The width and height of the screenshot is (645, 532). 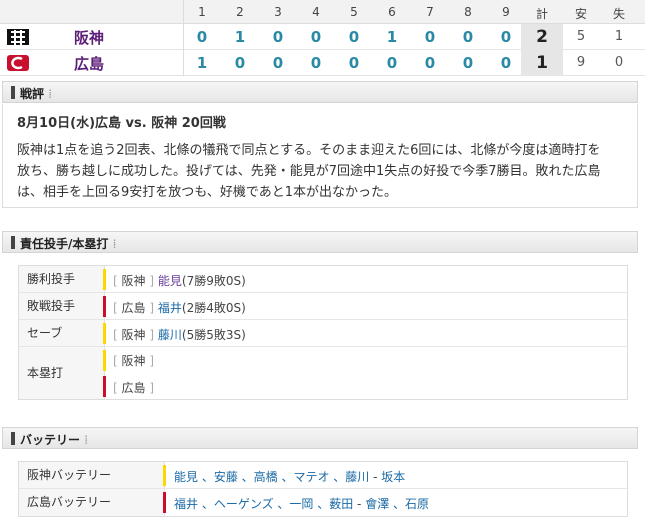 I want to click on pitchers-section-header: 責任投手/本塁打 ⁞, so click(x=320, y=242).